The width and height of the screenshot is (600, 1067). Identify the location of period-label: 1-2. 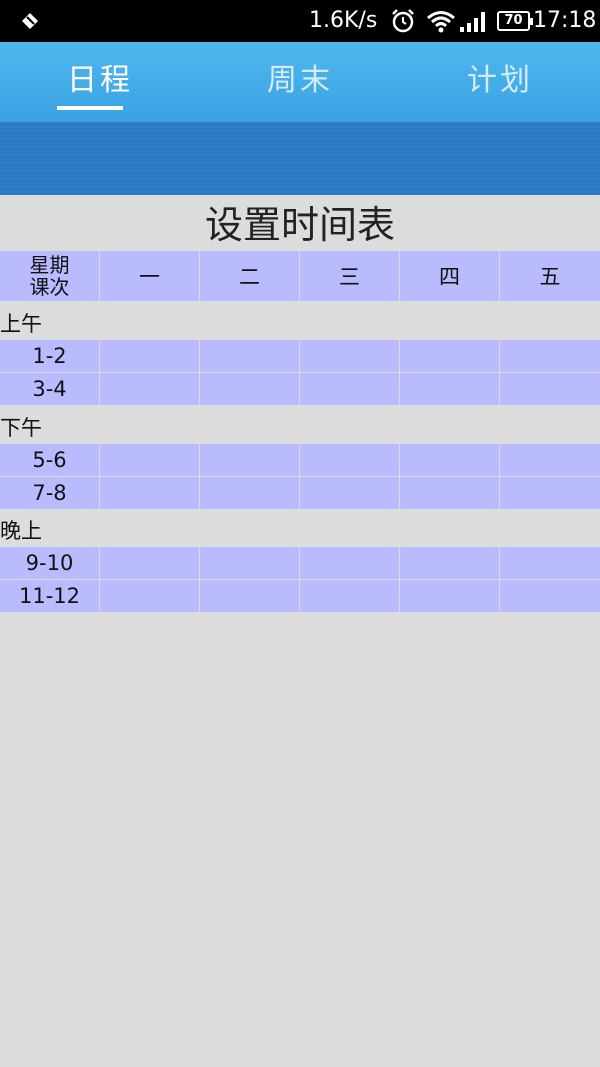
(50, 356).